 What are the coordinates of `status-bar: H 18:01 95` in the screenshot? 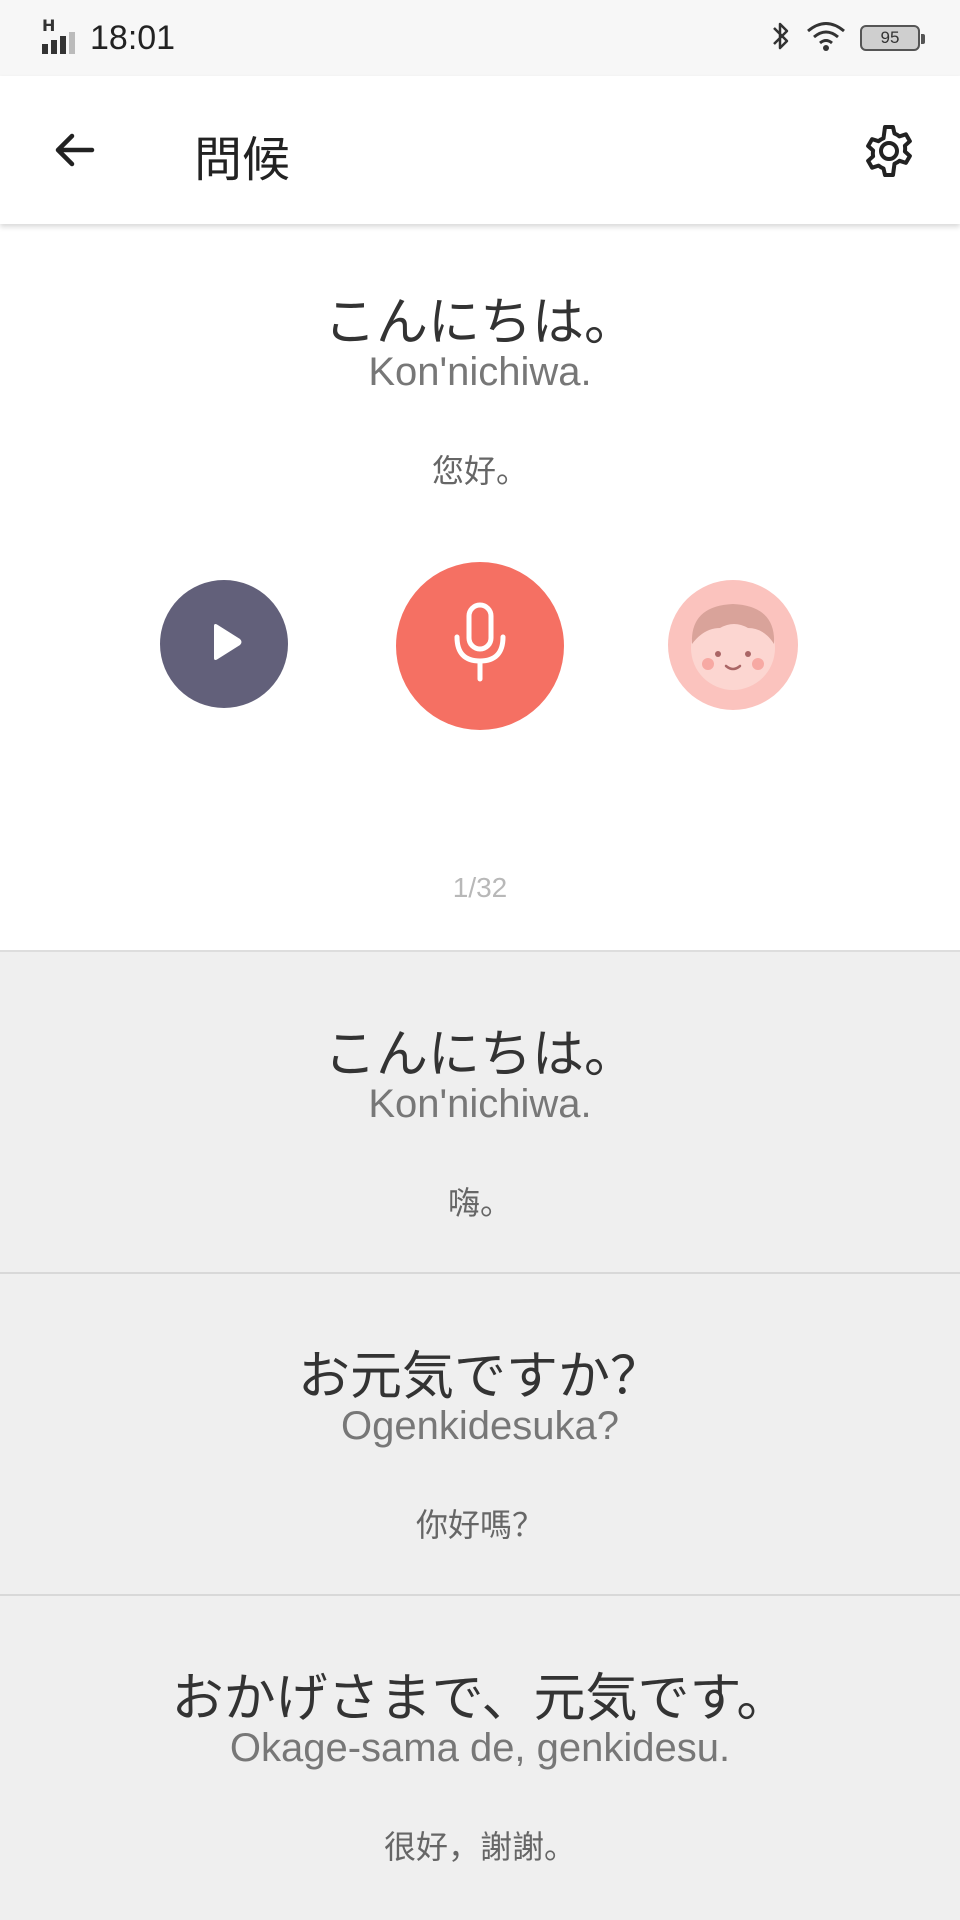 It's located at (480, 38).